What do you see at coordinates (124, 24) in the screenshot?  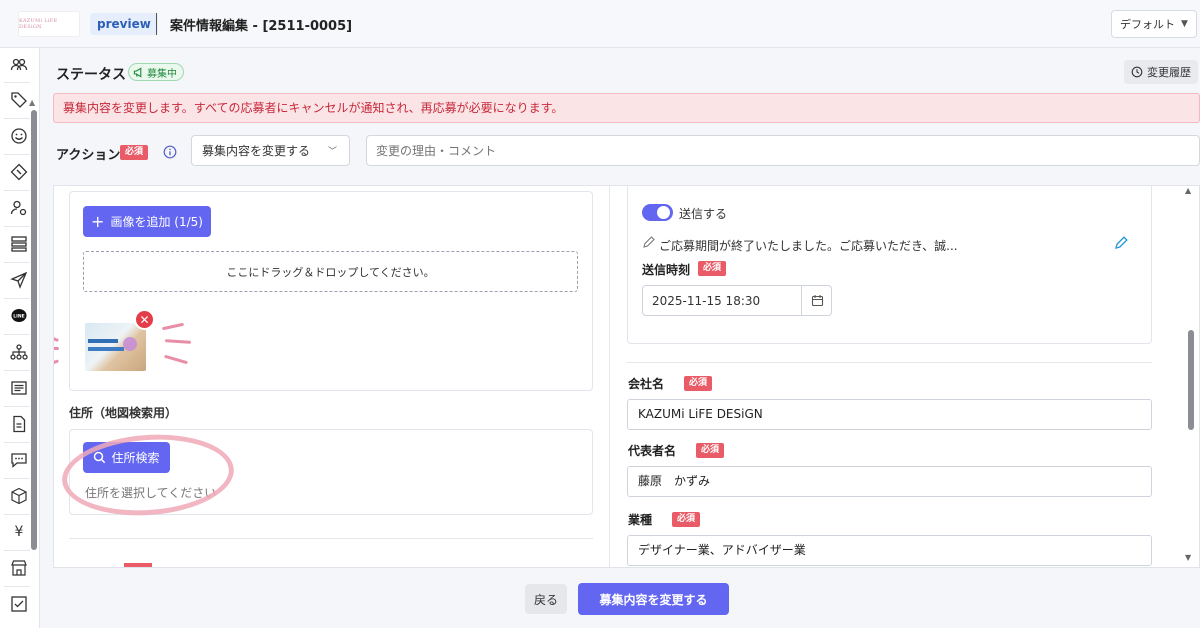 I see `preview-badge: preview` at bounding box center [124, 24].